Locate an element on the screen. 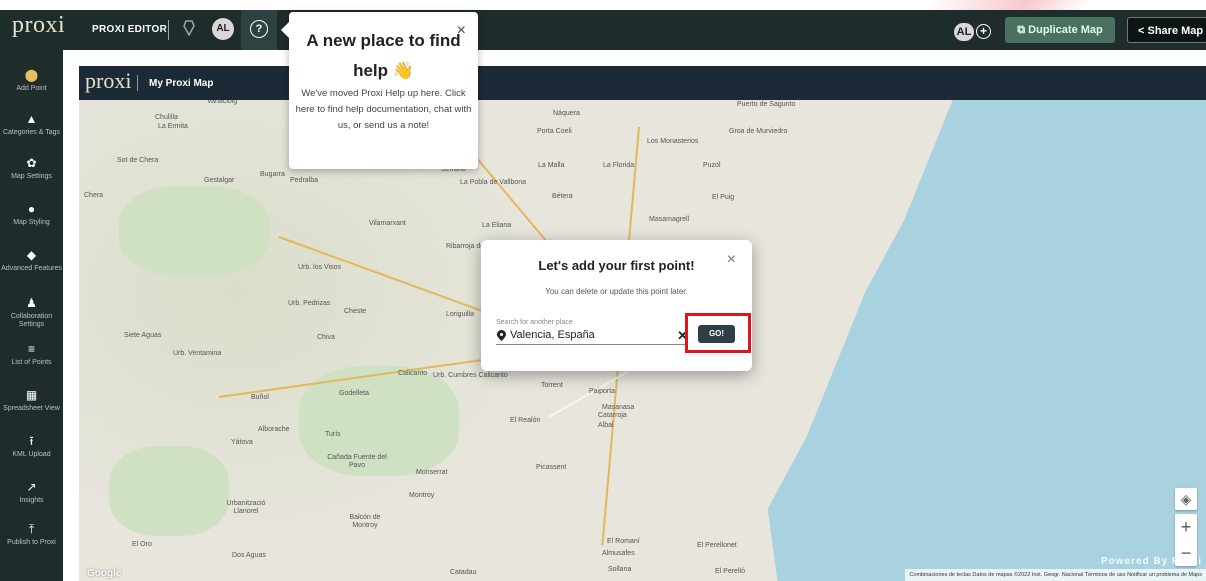 The image size is (1206, 581). town-label: Catadau is located at coordinates (463, 572).